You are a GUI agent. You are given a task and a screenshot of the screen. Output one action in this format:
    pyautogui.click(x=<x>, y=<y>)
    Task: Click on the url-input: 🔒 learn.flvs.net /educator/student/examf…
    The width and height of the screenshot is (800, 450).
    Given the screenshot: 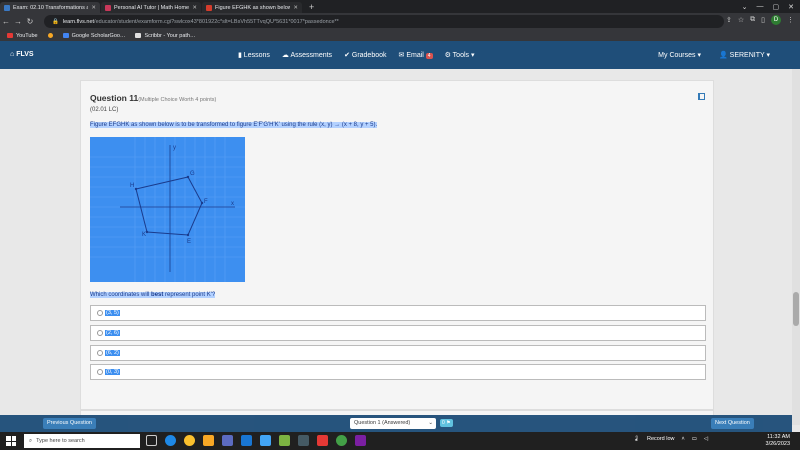 What is the action you would take?
    pyautogui.click(x=384, y=21)
    